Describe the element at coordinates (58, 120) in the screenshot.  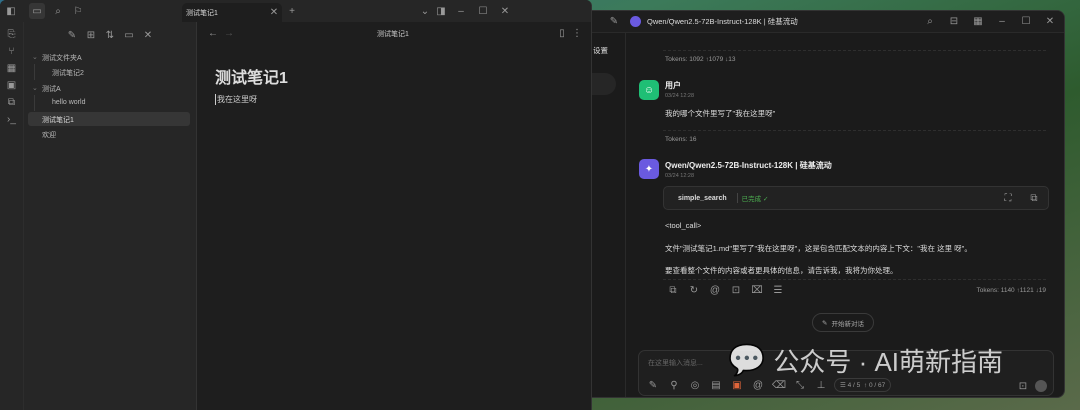
I see `file-item-active: 测试笔记1` at that location.